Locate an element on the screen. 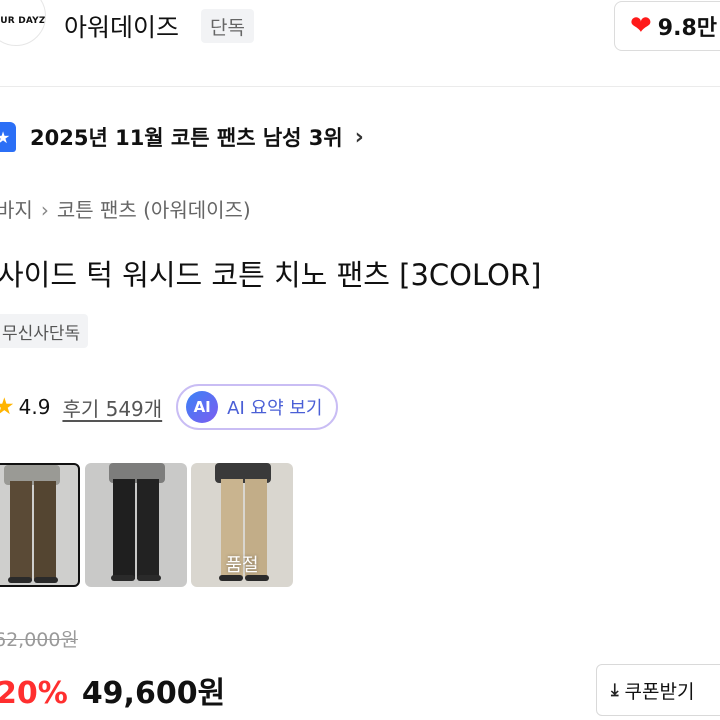  original-price: 62,000원 is located at coordinates (39, 640).